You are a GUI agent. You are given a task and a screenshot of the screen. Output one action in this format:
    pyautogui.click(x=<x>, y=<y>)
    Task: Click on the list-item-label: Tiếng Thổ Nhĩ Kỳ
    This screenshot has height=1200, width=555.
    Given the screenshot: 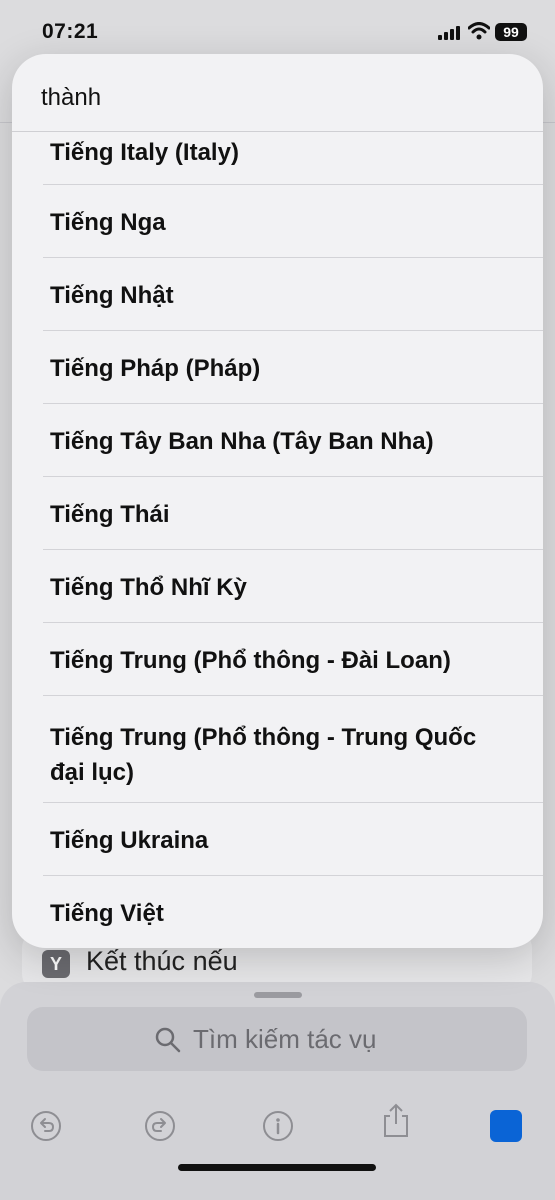 What is the action you would take?
    pyautogui.click(x=148, y=587)
    